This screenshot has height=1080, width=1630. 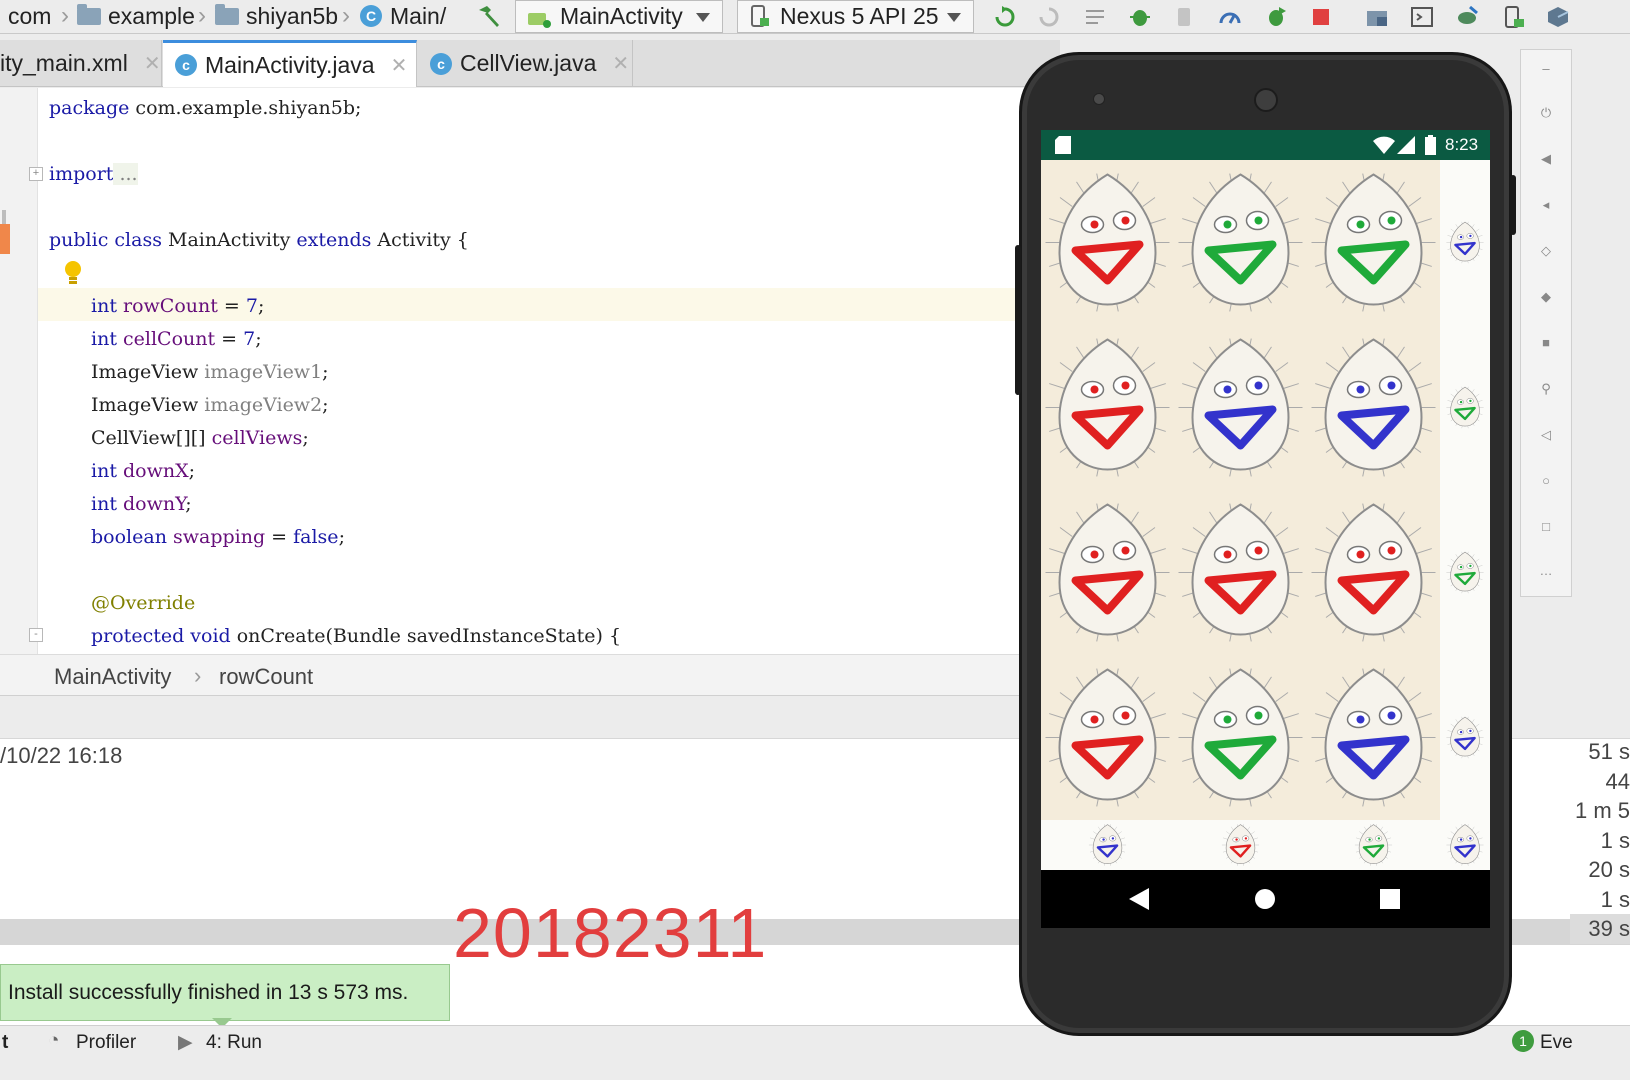 I want to click on camera-icon: ■, so click(x=1546, y=343).